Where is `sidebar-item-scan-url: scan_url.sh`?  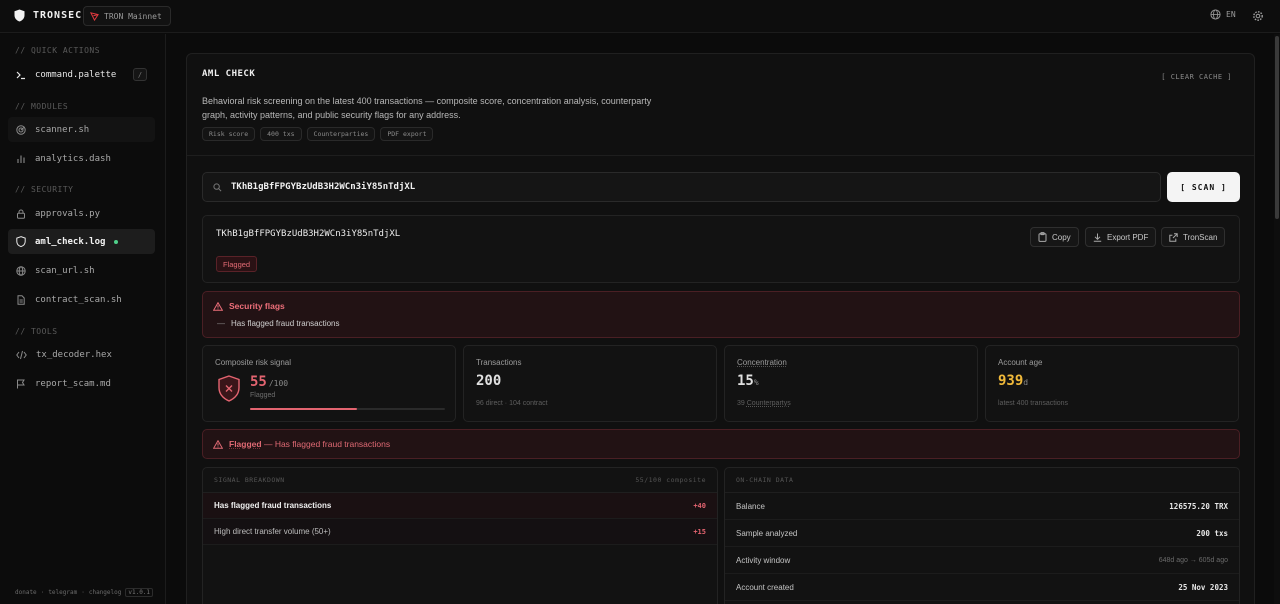
sidebar-item-scan-url: scan_url.sh is located at coordinates (81, 270).